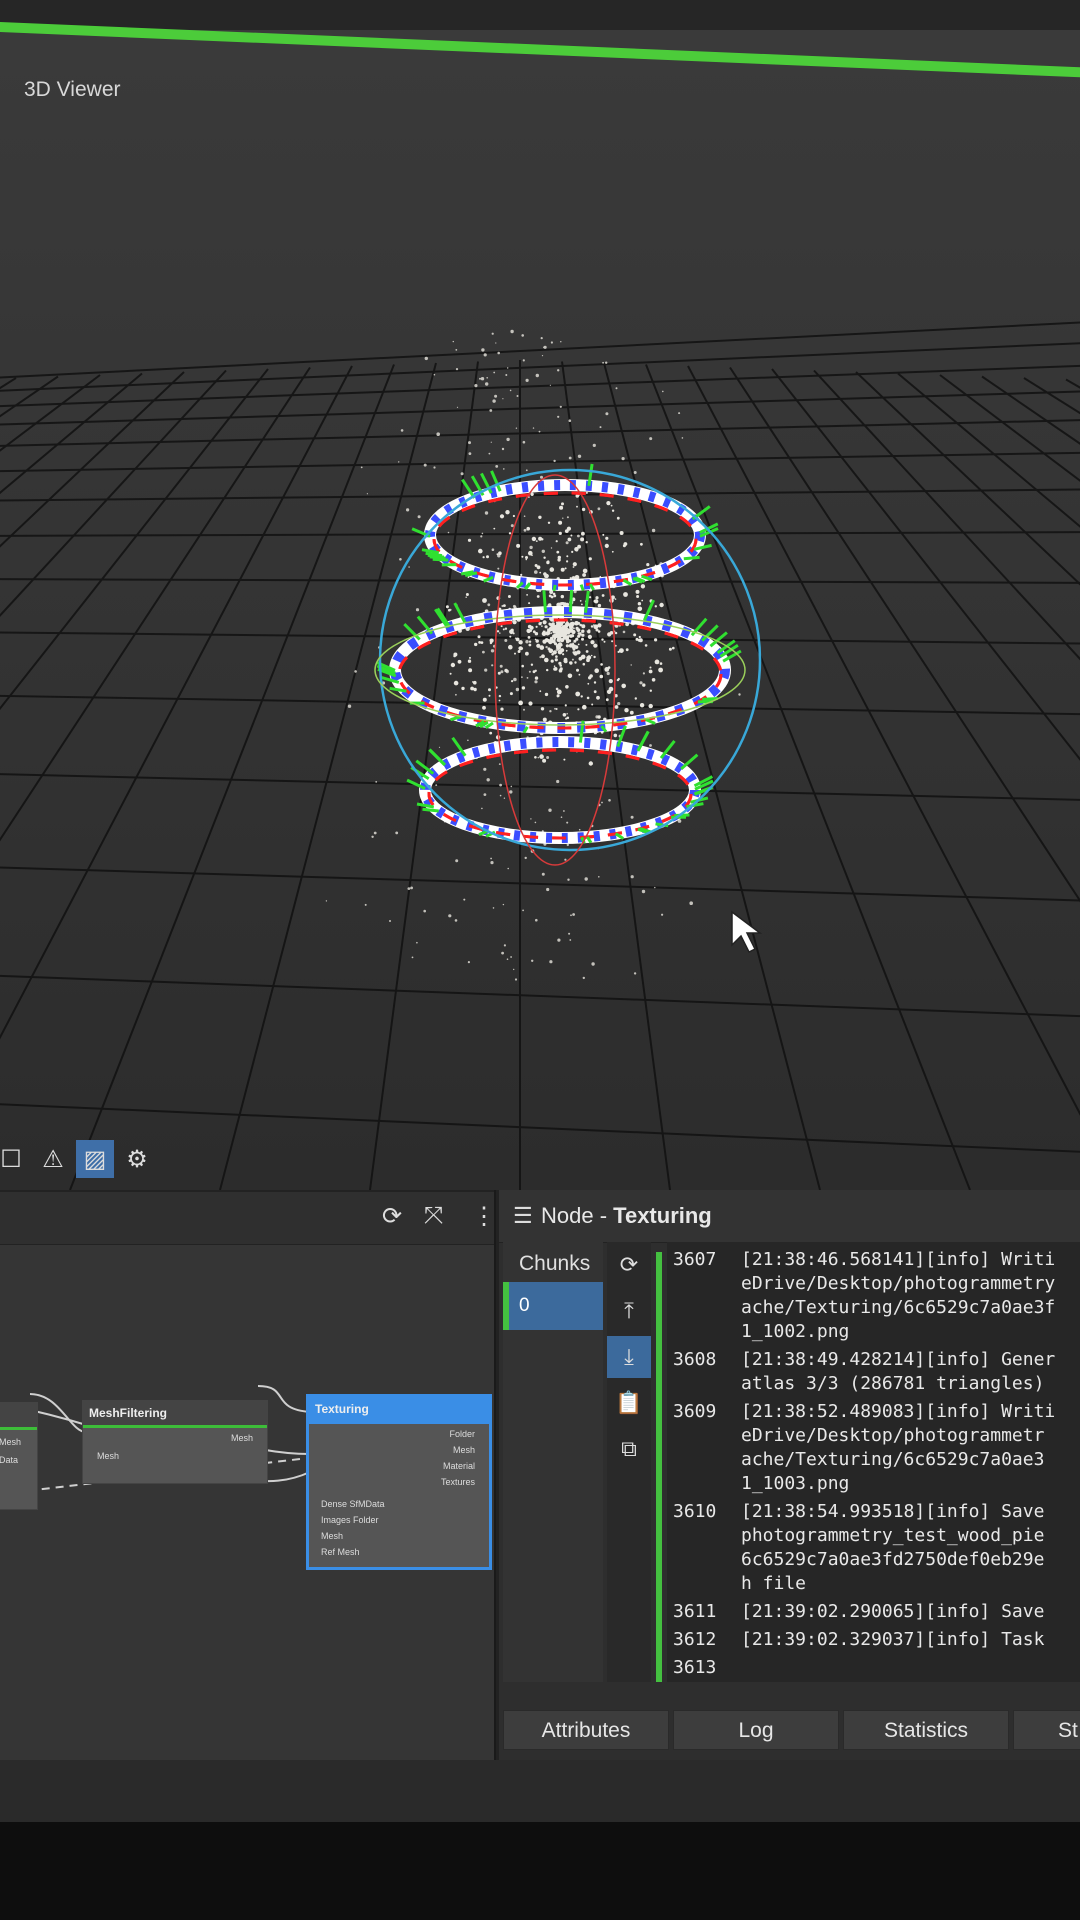 The width and height of the screenshot is (1080, 1920). I want to click on log-line-number: 3610, so click(695, 1511).